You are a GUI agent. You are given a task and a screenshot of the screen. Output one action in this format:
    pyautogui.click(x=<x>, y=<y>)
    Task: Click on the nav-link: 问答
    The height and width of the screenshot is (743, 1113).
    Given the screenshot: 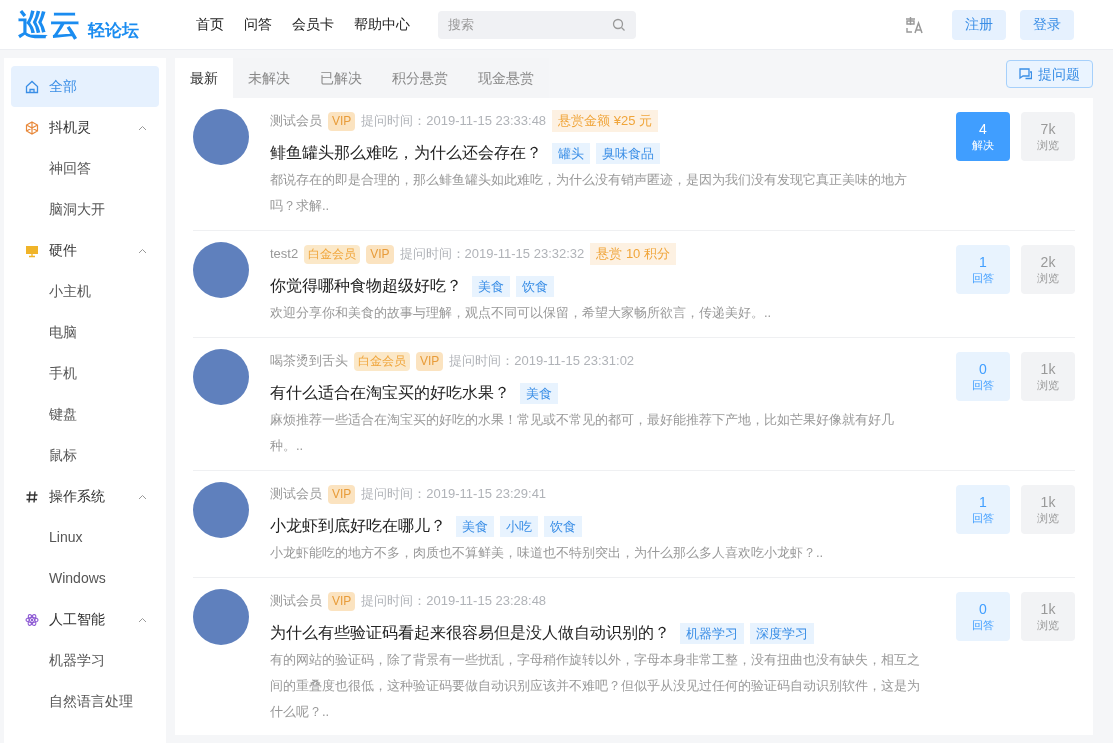 What is the action you would take?
    pyautogui.click(x=258, y=24)
    